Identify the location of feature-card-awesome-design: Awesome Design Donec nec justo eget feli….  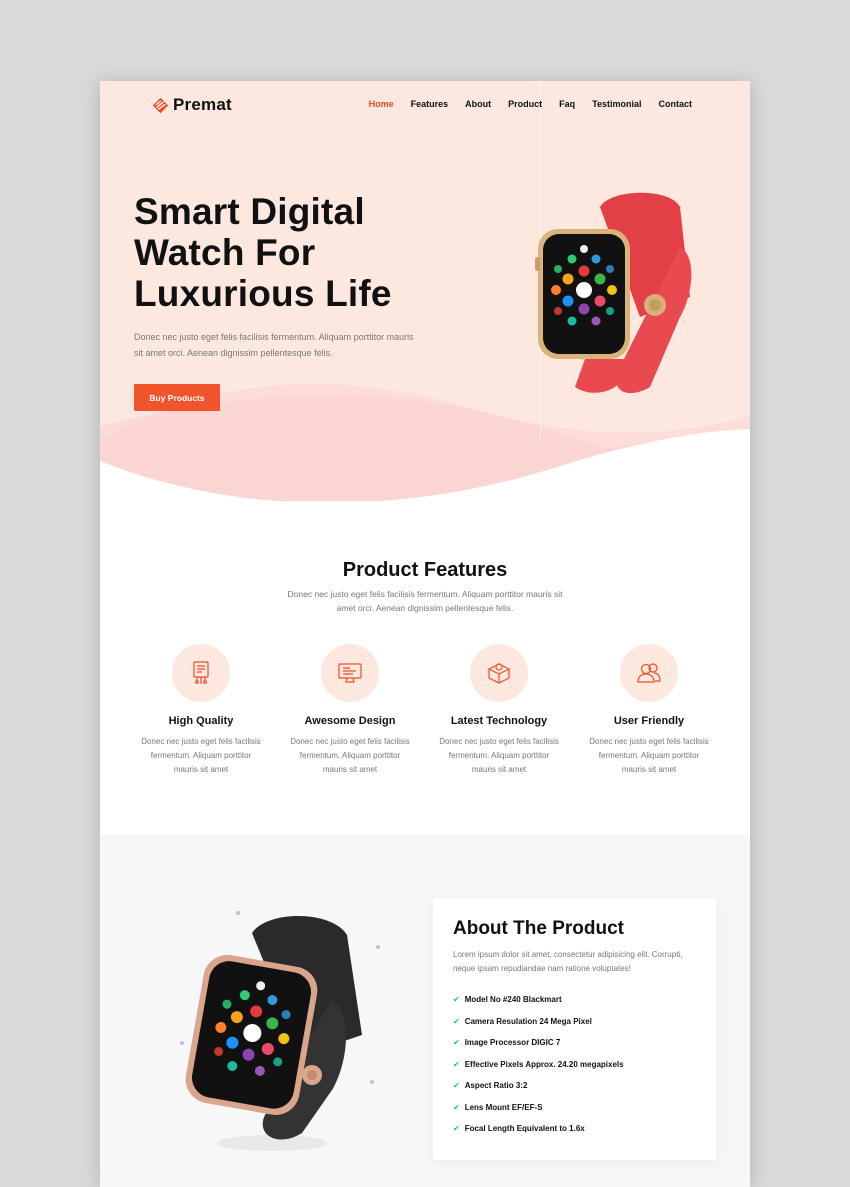
(350, 710).